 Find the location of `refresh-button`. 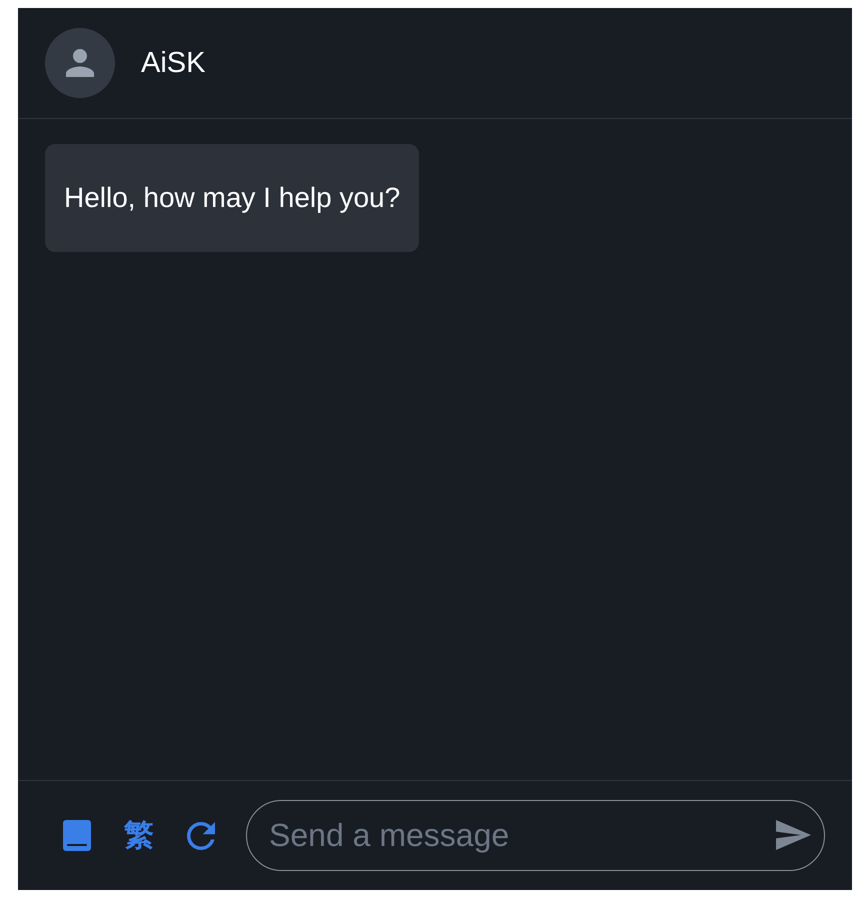

refresh-button is located at coordinates (201, 836).